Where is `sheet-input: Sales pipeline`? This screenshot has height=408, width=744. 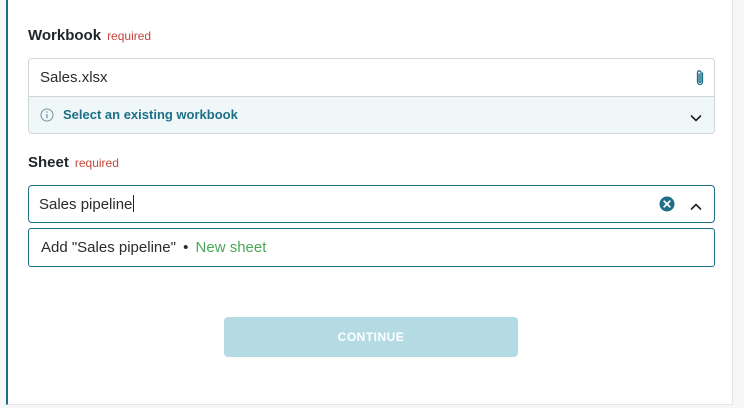
sheet-input: Sales pipeline is located at coordinates (371, 204).